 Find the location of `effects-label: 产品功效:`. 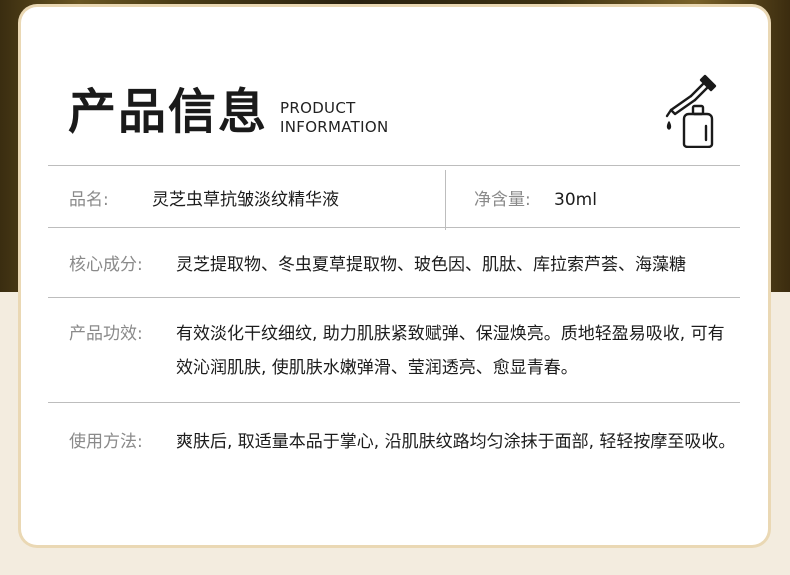

effects-label: 产品功效: is located at coordinates (106, 334).